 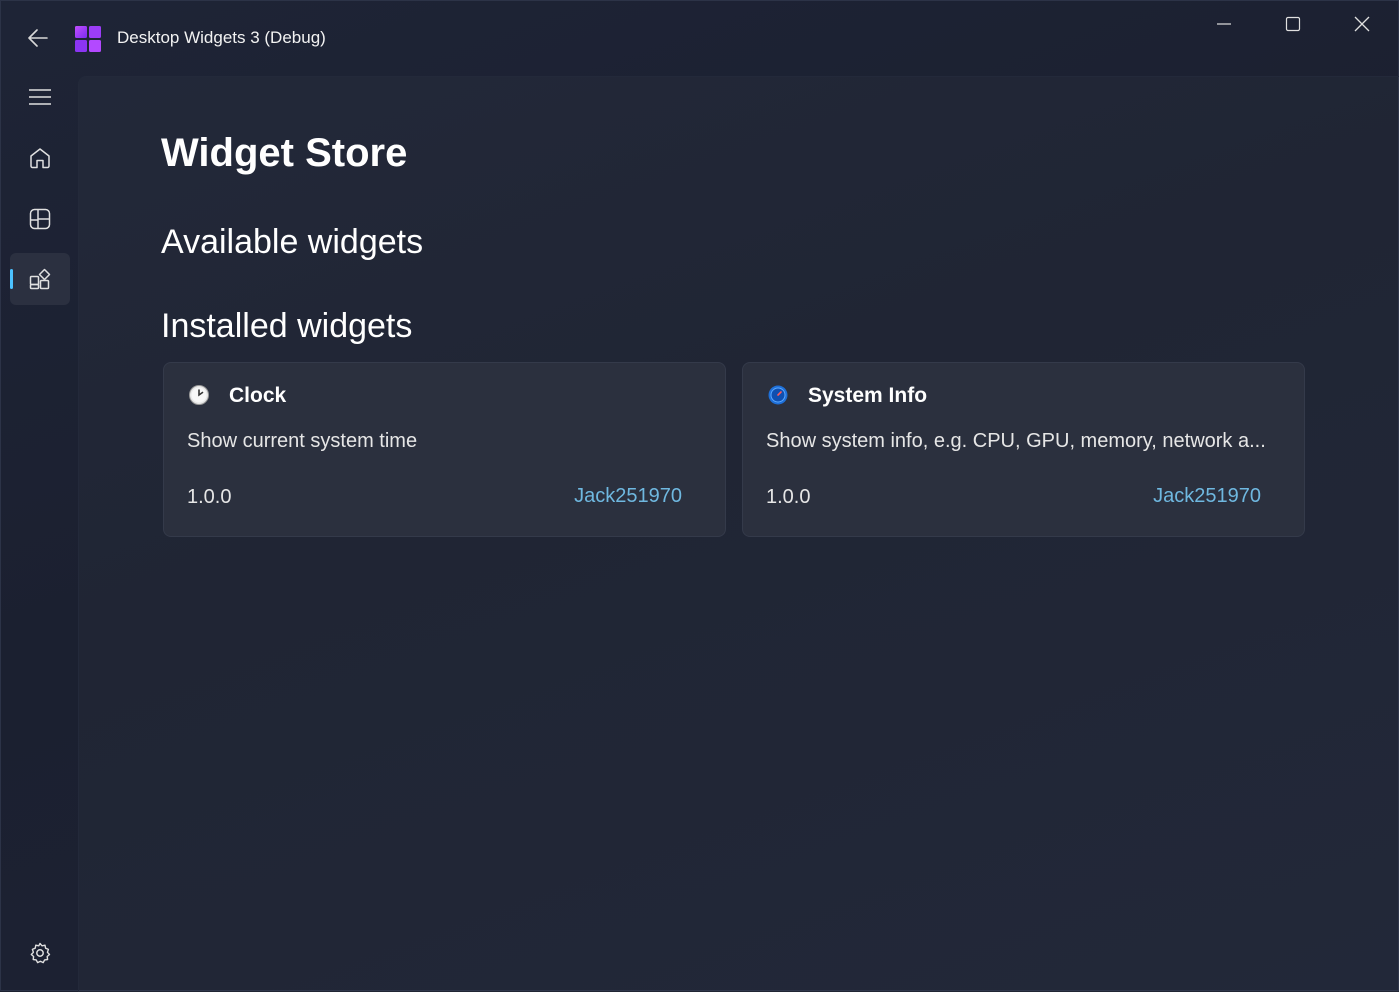 I want to click on widget-name: Clock, so click(x=258, y=395).